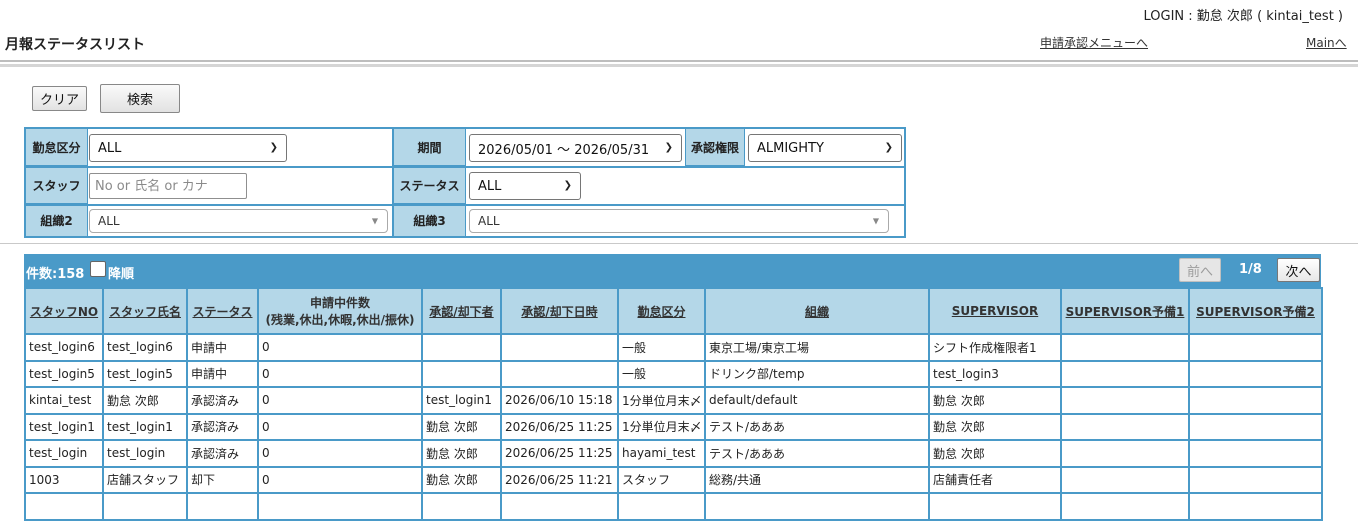 The width and height of the screenshot is (1358, 521). I want to click on sort-link: 組織, so click(817, 312).